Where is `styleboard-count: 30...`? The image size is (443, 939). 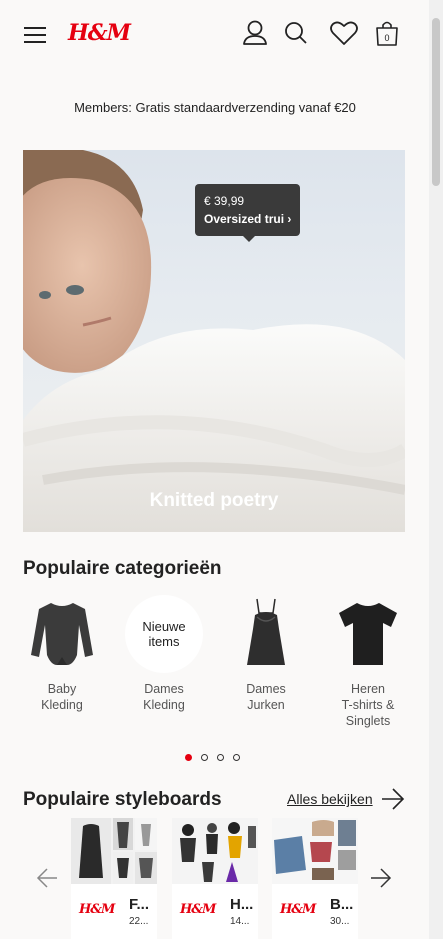
styleboard-count: 30... is located at coordinates (340, 921).